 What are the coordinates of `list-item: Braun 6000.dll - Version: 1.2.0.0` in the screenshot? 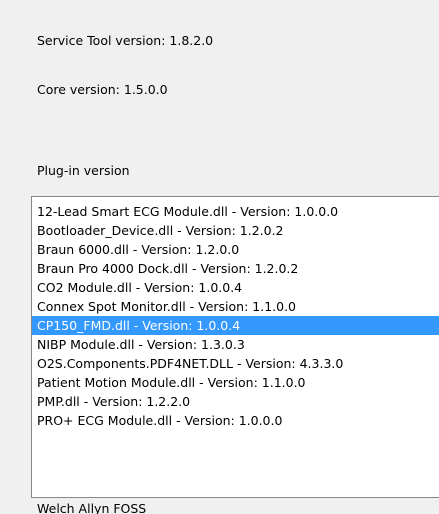 It's located at (235, 249).